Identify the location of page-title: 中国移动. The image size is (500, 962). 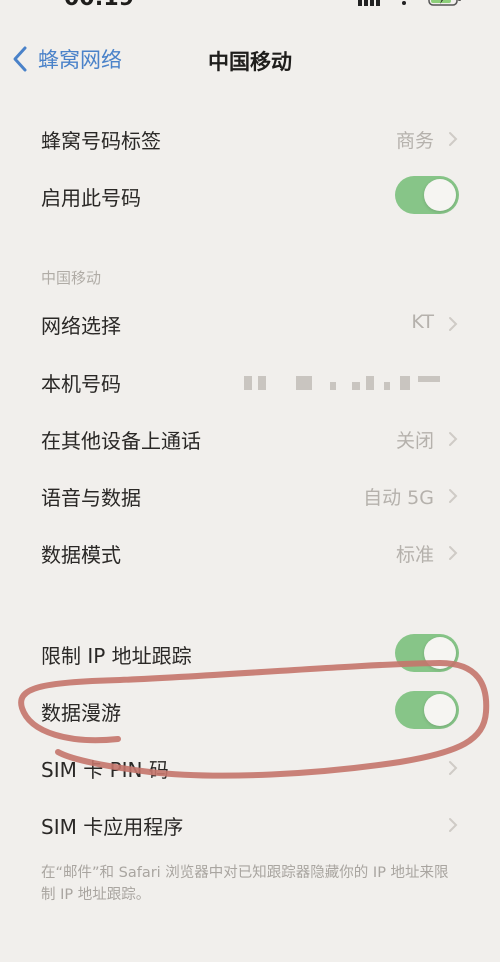
(250, 62).